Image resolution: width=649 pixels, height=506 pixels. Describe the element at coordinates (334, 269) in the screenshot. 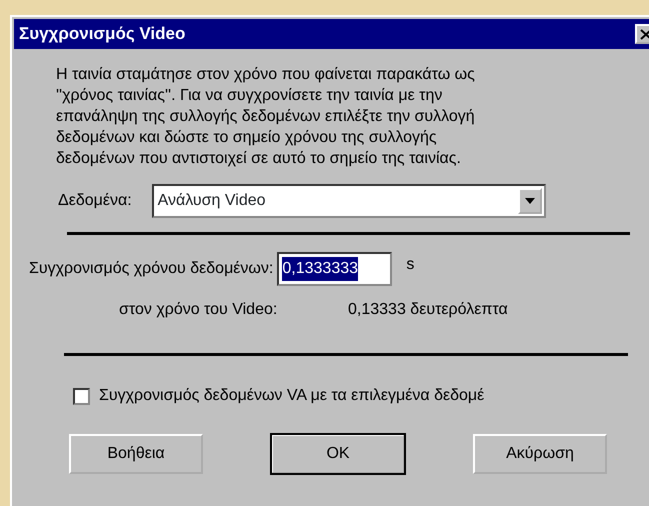

I see `sync-time-field: 0,1333333` at that location.